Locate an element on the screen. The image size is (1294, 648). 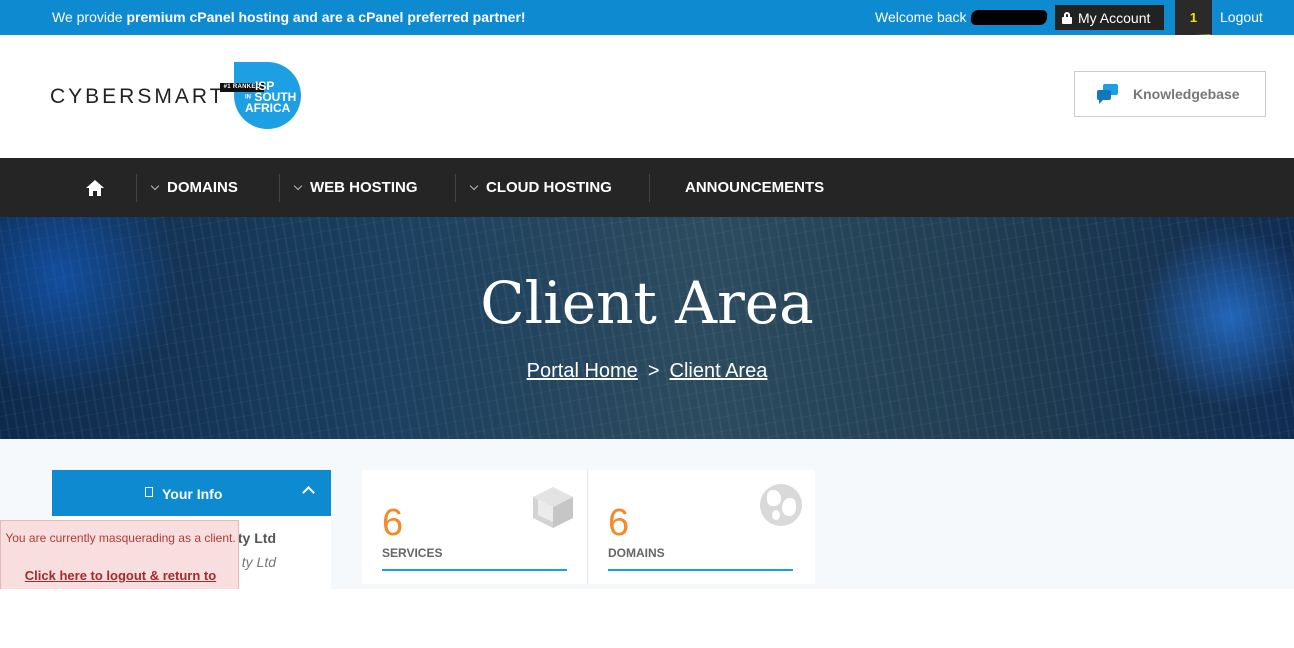
your-info-header: Your Info is located at coordinates (191, 493).